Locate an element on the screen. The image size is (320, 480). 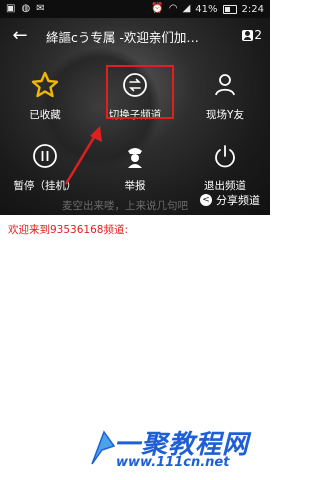
user-icon is located at coordinates (225, 85).